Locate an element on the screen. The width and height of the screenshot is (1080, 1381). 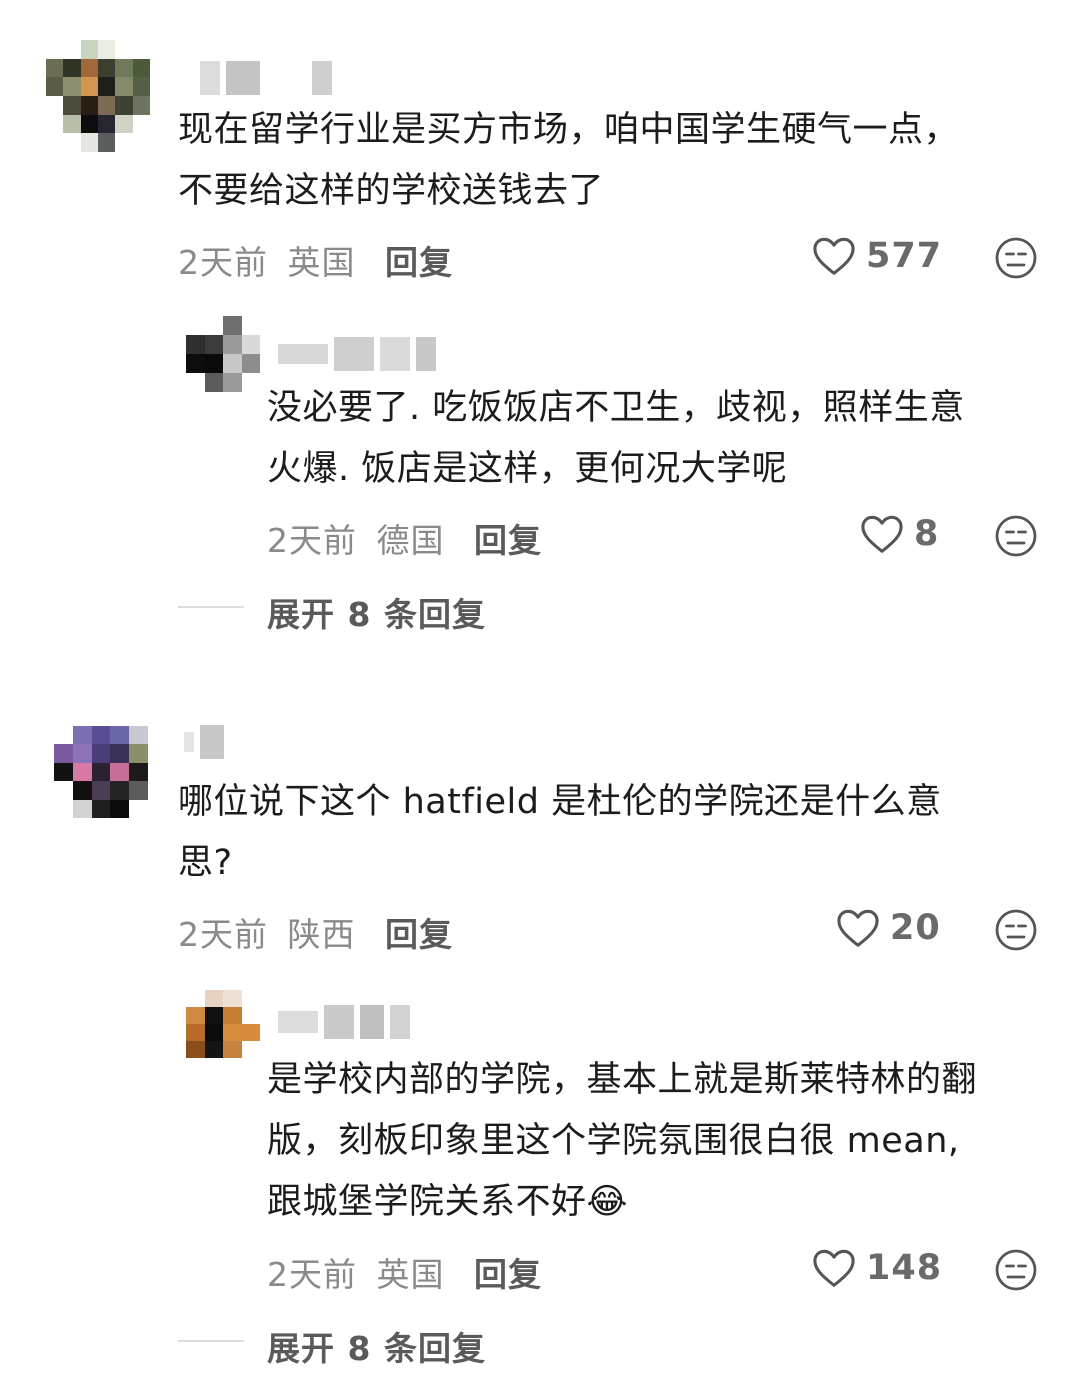
comment-text-line: 不要给这样的学校送钱去了 is located at coordinates (391, 191).